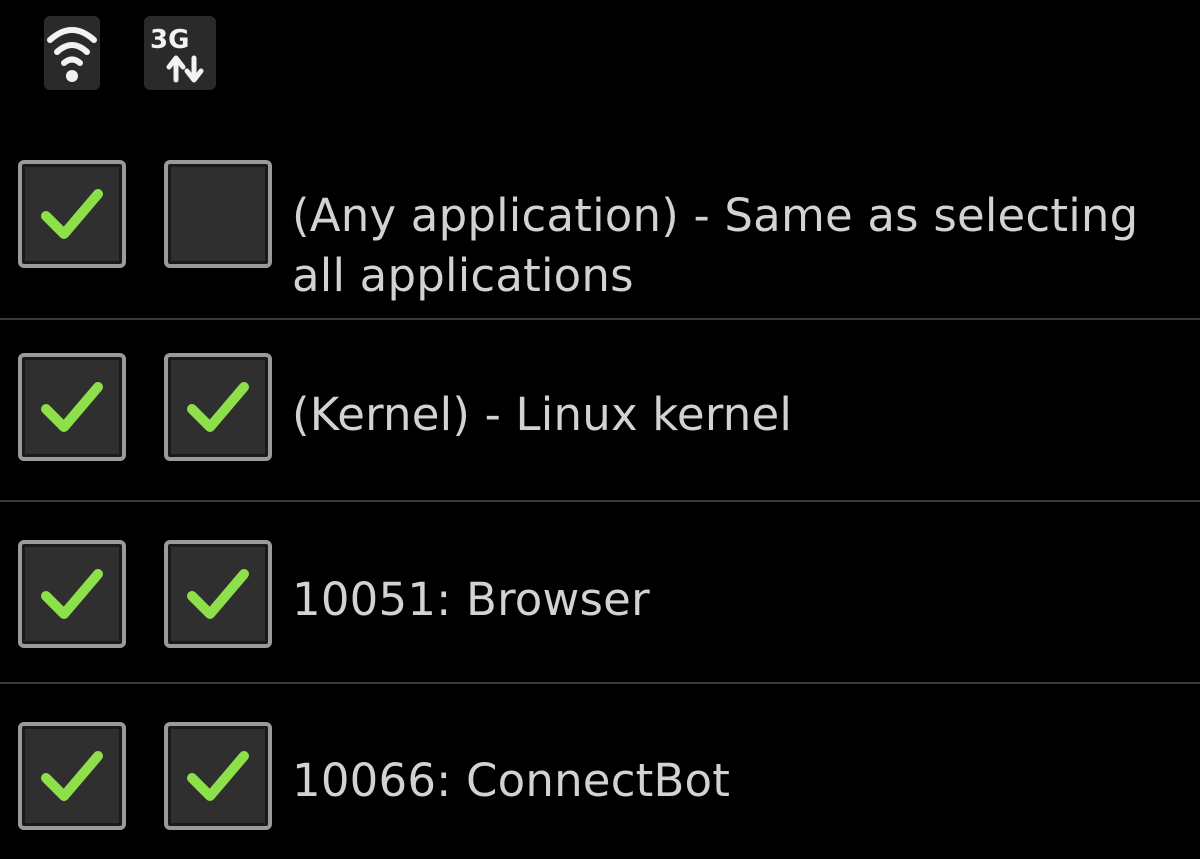  Describe the element at coordinates (600, 50) in the screenshot. I see `column-header: 3G` at that location.